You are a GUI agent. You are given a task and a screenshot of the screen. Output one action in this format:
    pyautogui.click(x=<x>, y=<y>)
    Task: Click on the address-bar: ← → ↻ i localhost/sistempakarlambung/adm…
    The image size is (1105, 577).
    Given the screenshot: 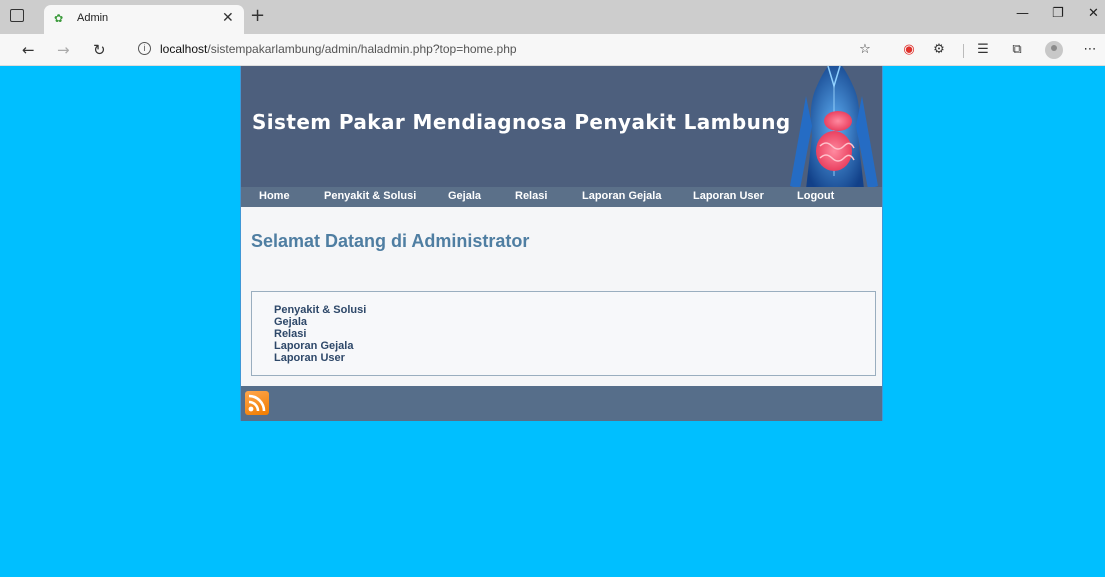 What is the action you would take?
    pyautogui.click(x=552, y=50)
    